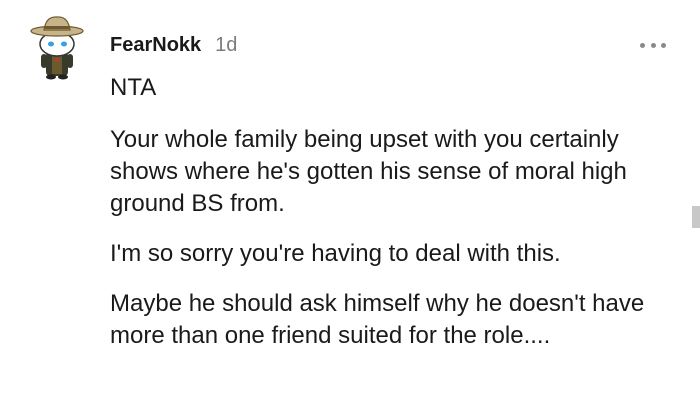  What do you see at coordinates (133, 87) in the screenshot?
I see `comment-paragraph: NTA` at bounding box center [133, 87].